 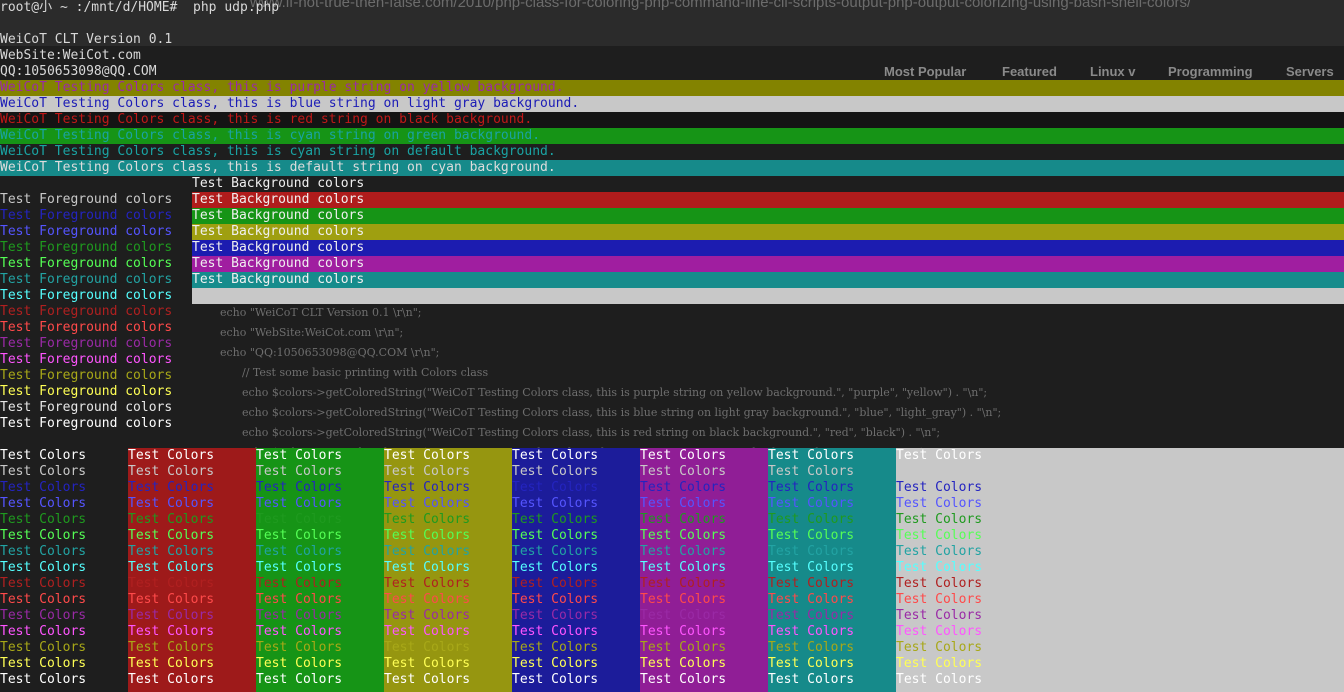 I want to click on editor-code-line: echo "WebSite:WeiCot.com \r\n";, so click(x=312, y=332).